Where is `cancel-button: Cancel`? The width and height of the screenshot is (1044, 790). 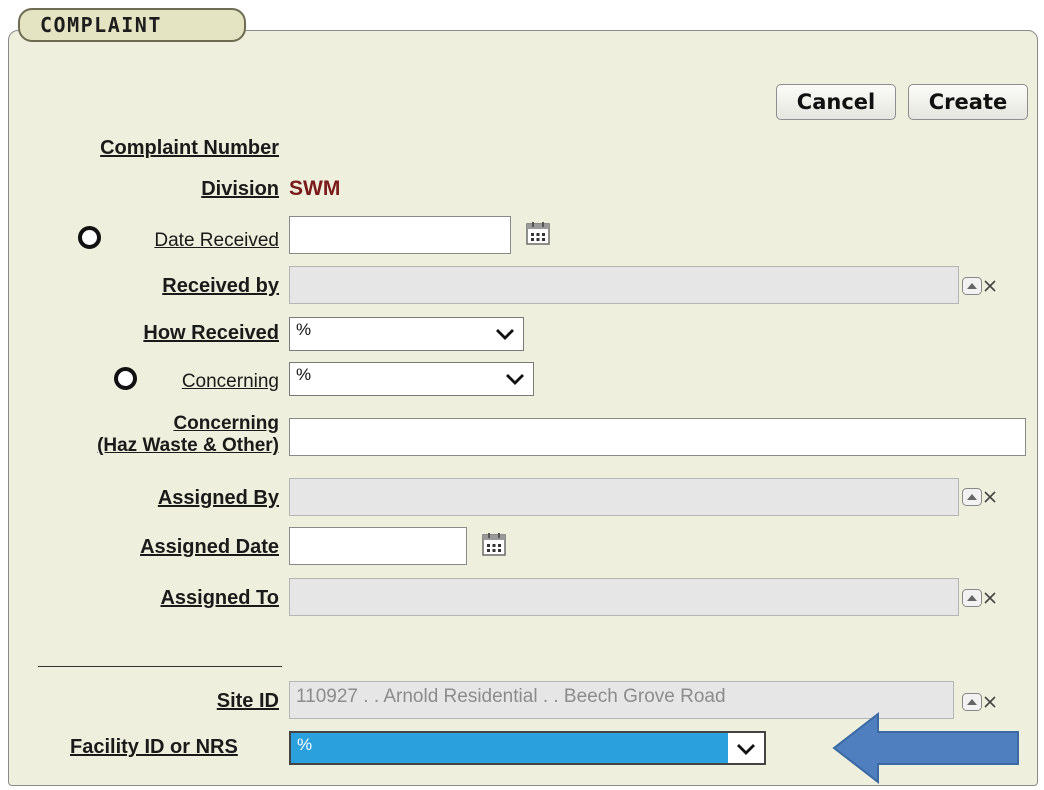
cancel-button: Cancel is located at coordinates (836, 102).